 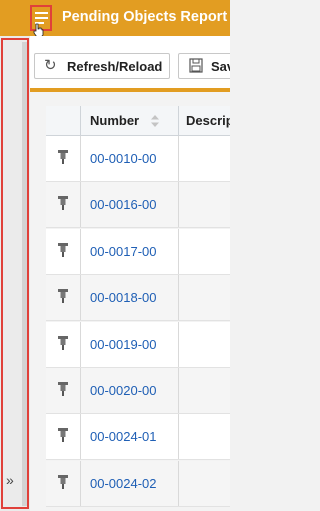 I want to click on table-row: 00-0018-00, so click(x=138, y=298).